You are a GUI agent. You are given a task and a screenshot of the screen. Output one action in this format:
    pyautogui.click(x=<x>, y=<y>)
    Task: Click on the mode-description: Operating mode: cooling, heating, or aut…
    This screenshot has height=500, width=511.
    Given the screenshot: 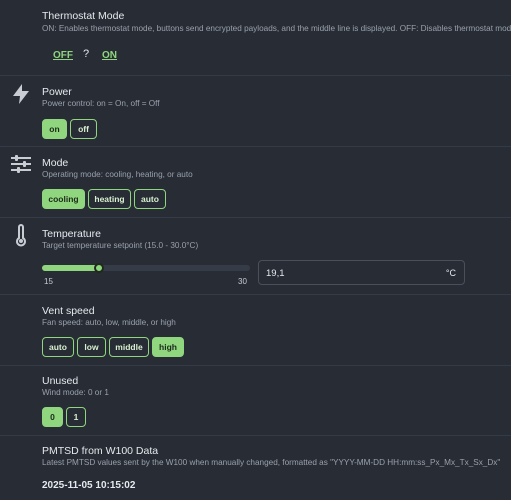 What is the action you would take?
    pyautogui.click(x=117, y=174)
    